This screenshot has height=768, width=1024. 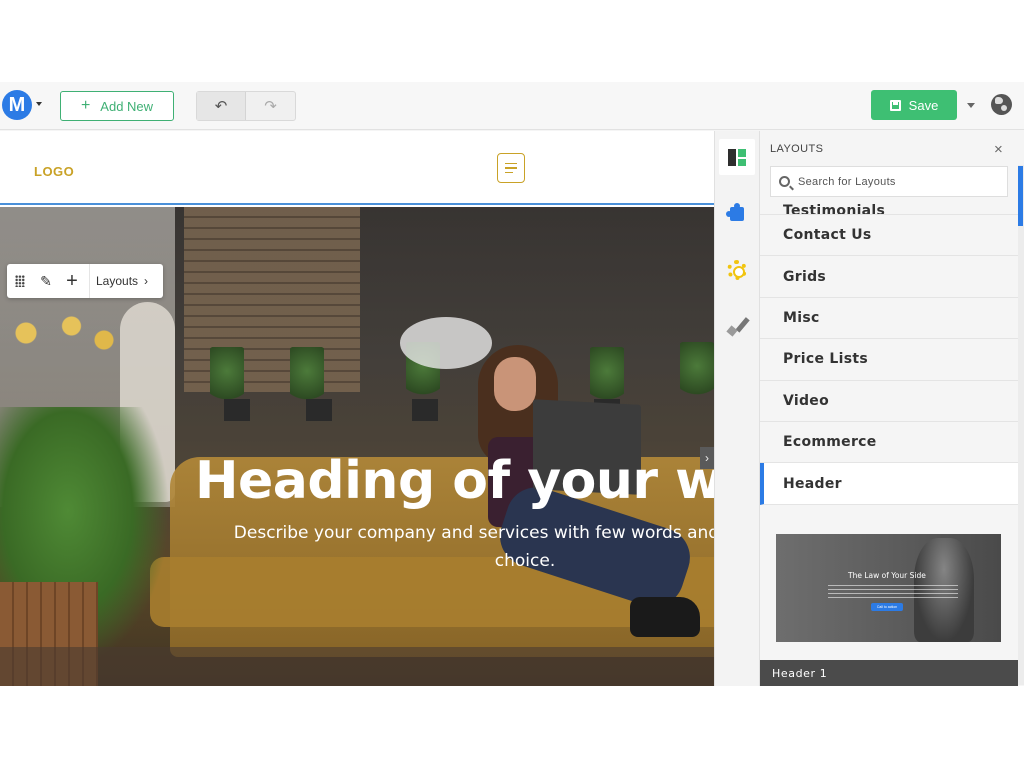 I want to click on brand-menu: M, so click(x=23, y=106).